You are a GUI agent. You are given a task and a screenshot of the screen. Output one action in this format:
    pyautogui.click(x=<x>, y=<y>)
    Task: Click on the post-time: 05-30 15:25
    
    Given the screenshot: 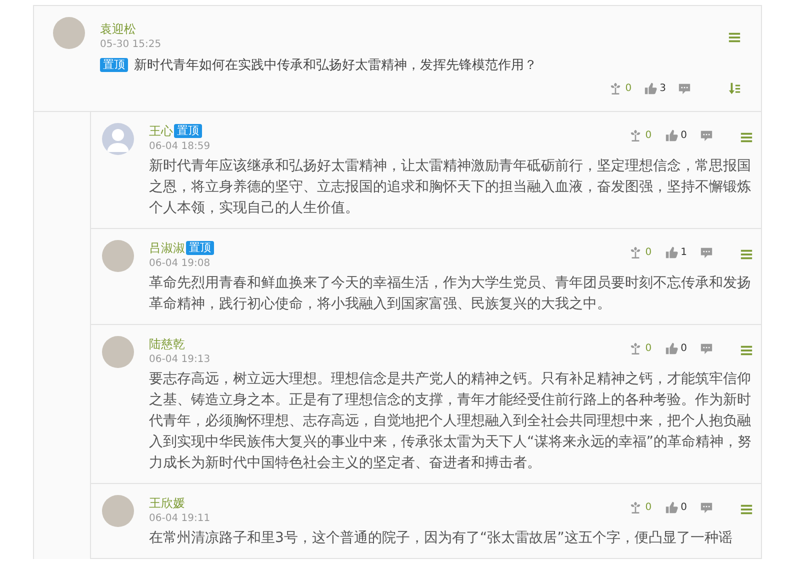 What is the action you would take?
    pyautogui.click(x=131, y=44)
    